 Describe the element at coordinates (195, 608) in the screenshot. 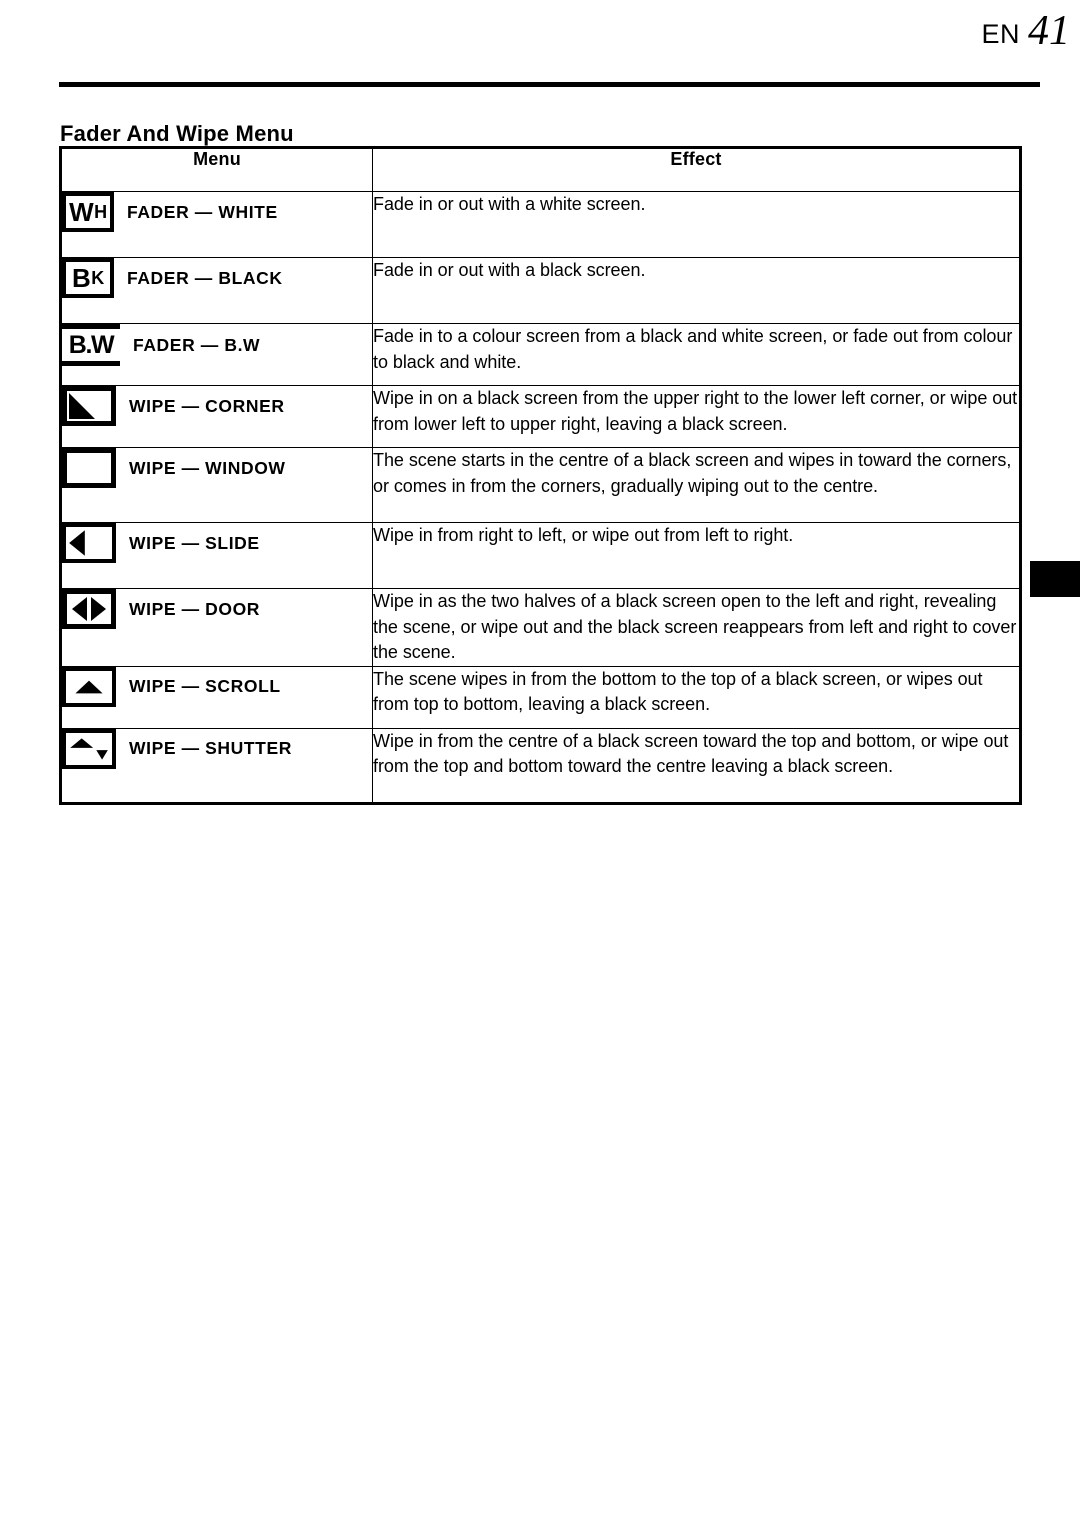

I see `menu-item-label: WIPE — DOOR` at that location.